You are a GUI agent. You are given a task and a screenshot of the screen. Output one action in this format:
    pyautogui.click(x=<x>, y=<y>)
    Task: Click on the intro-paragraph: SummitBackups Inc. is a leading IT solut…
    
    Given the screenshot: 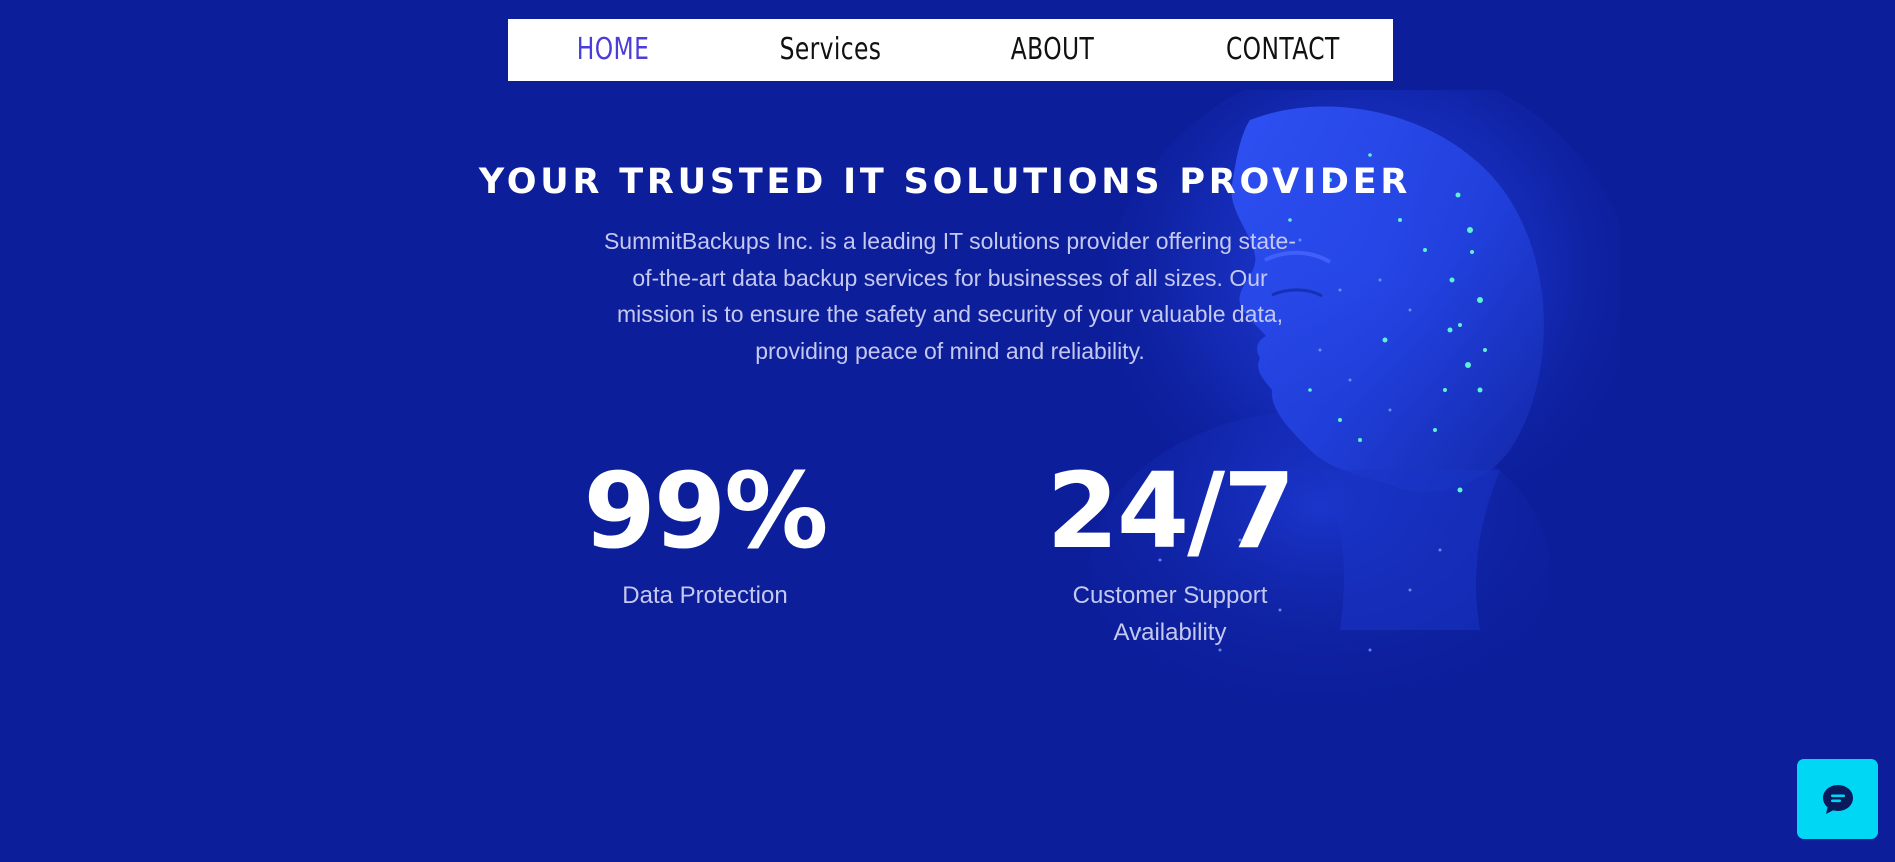 What is the action you would take?
    pyautogui.click(x=950, y=296)
    